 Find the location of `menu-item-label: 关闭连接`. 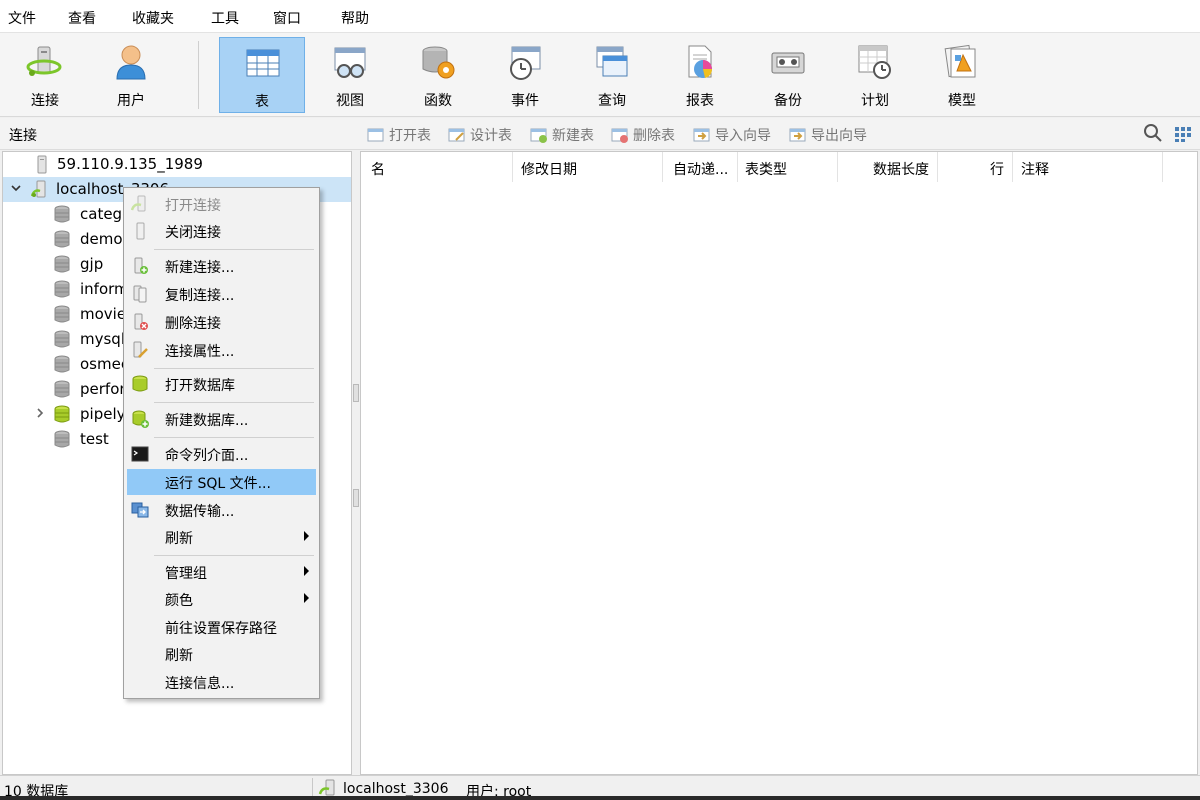

menu-item-label: 关闭连接 is located at coordinates (193, 233).